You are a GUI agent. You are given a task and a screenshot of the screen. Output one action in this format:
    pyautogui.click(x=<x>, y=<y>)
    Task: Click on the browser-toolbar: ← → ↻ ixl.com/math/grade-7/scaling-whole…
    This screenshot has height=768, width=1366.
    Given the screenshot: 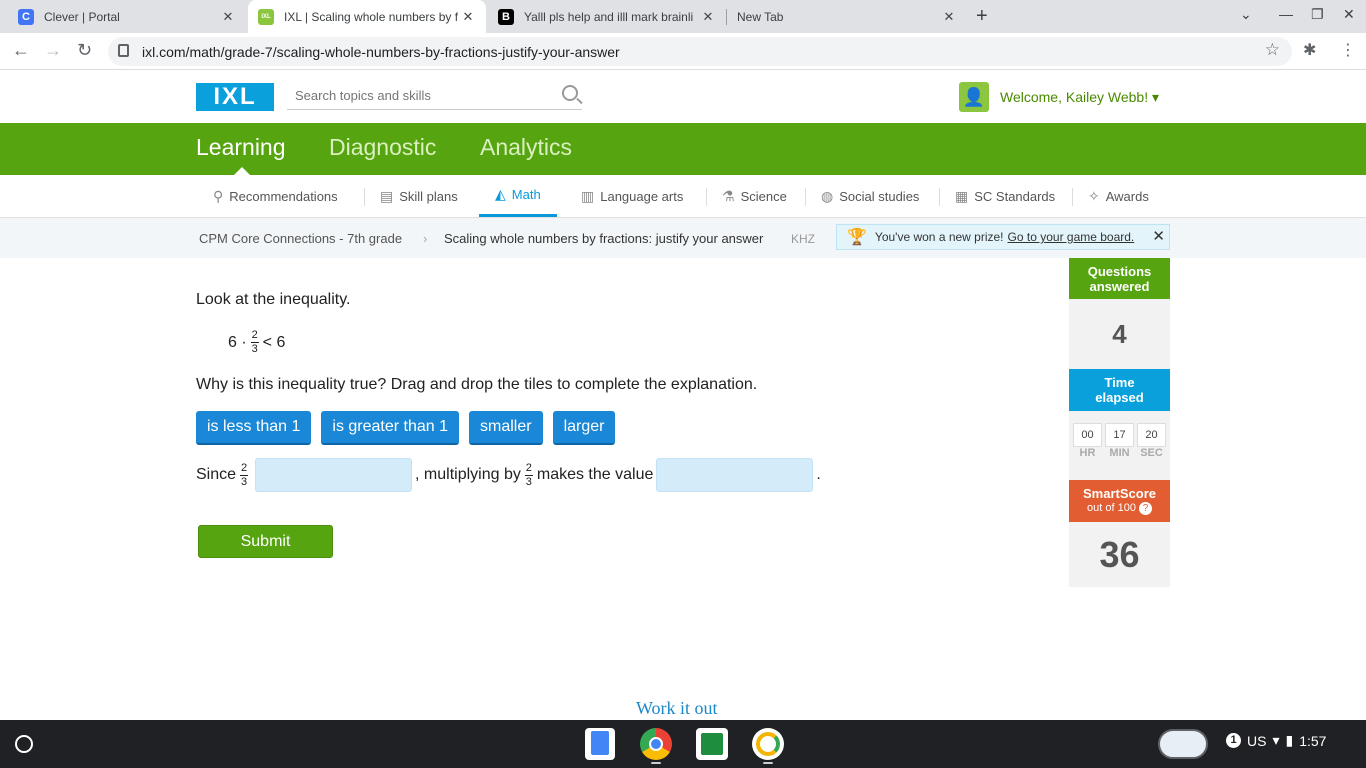 What is the action you would take?
    pyautogui.click(x=683, y=51)
    